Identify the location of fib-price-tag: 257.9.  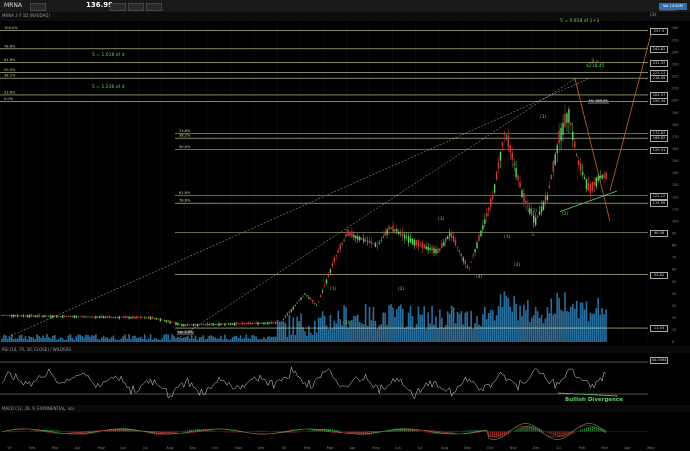
(659, 31).